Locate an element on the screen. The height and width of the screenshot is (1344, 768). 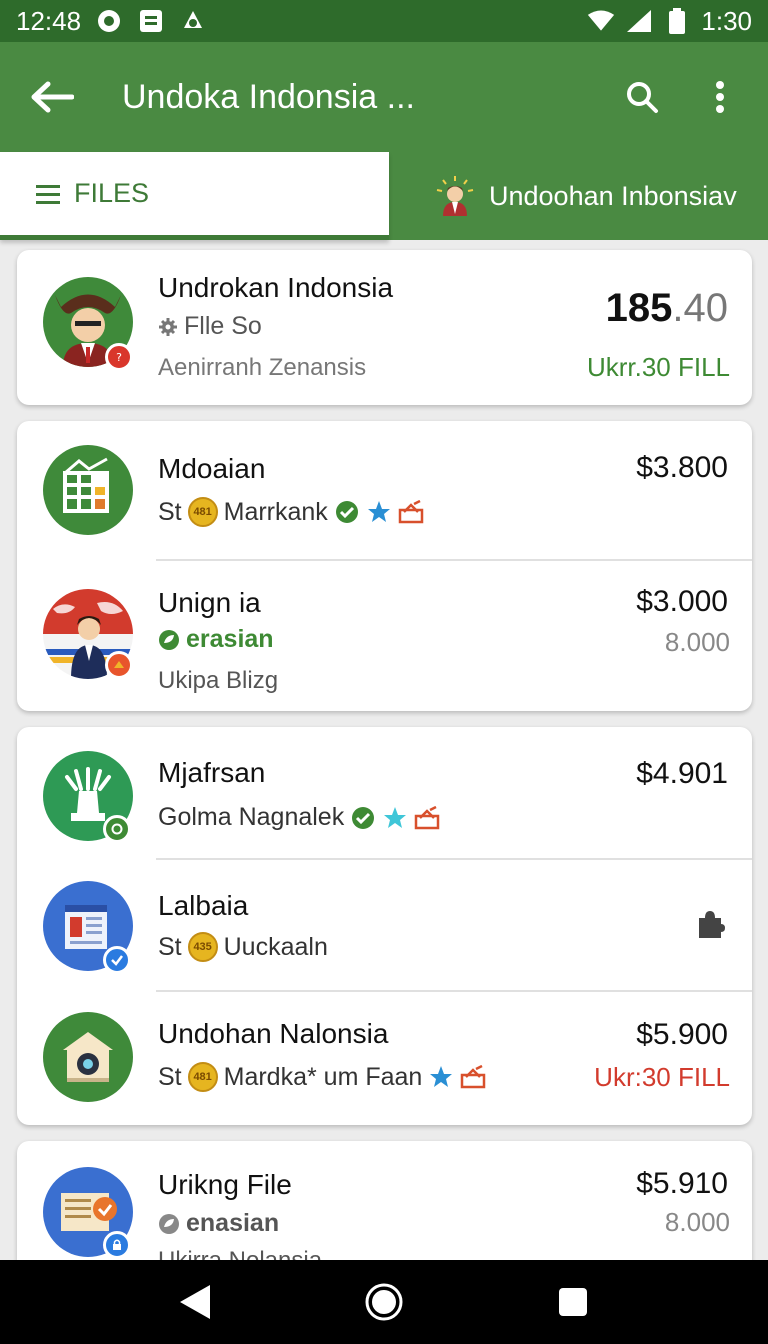
status-time: 12:48 is located at coordinates (49, 20).